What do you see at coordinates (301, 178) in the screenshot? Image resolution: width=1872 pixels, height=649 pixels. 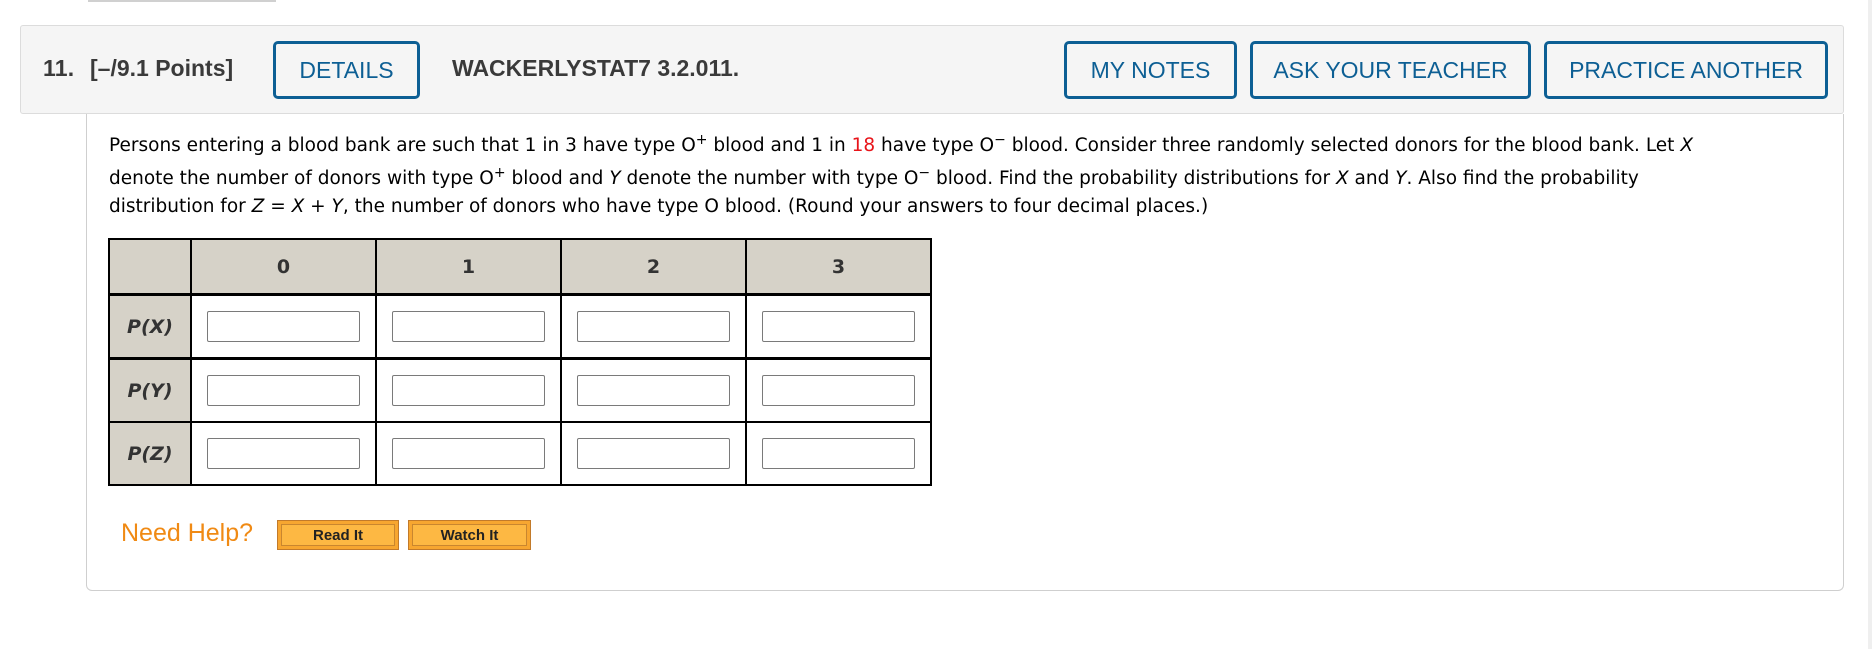 I see `prompt-text: denote the number of donors with type O` at bounding box center [301, 178].